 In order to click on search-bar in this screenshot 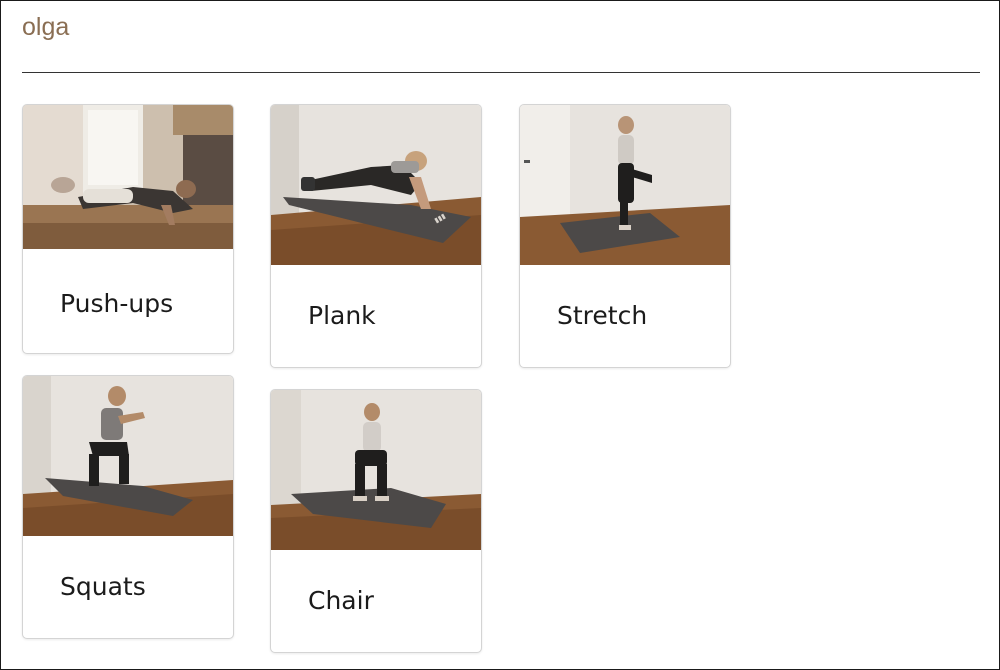, I will do `click(501, 42)`.